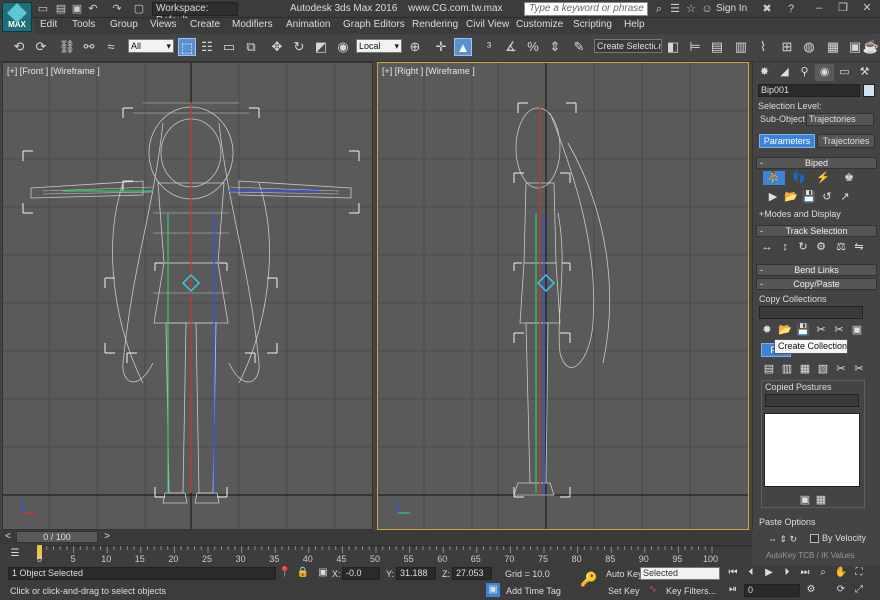 This screenshot has height=600, width=880. Describe the element at coordinates (511, 47) in the screenshot. I see `angle-snap-icon: ∡` at that location.